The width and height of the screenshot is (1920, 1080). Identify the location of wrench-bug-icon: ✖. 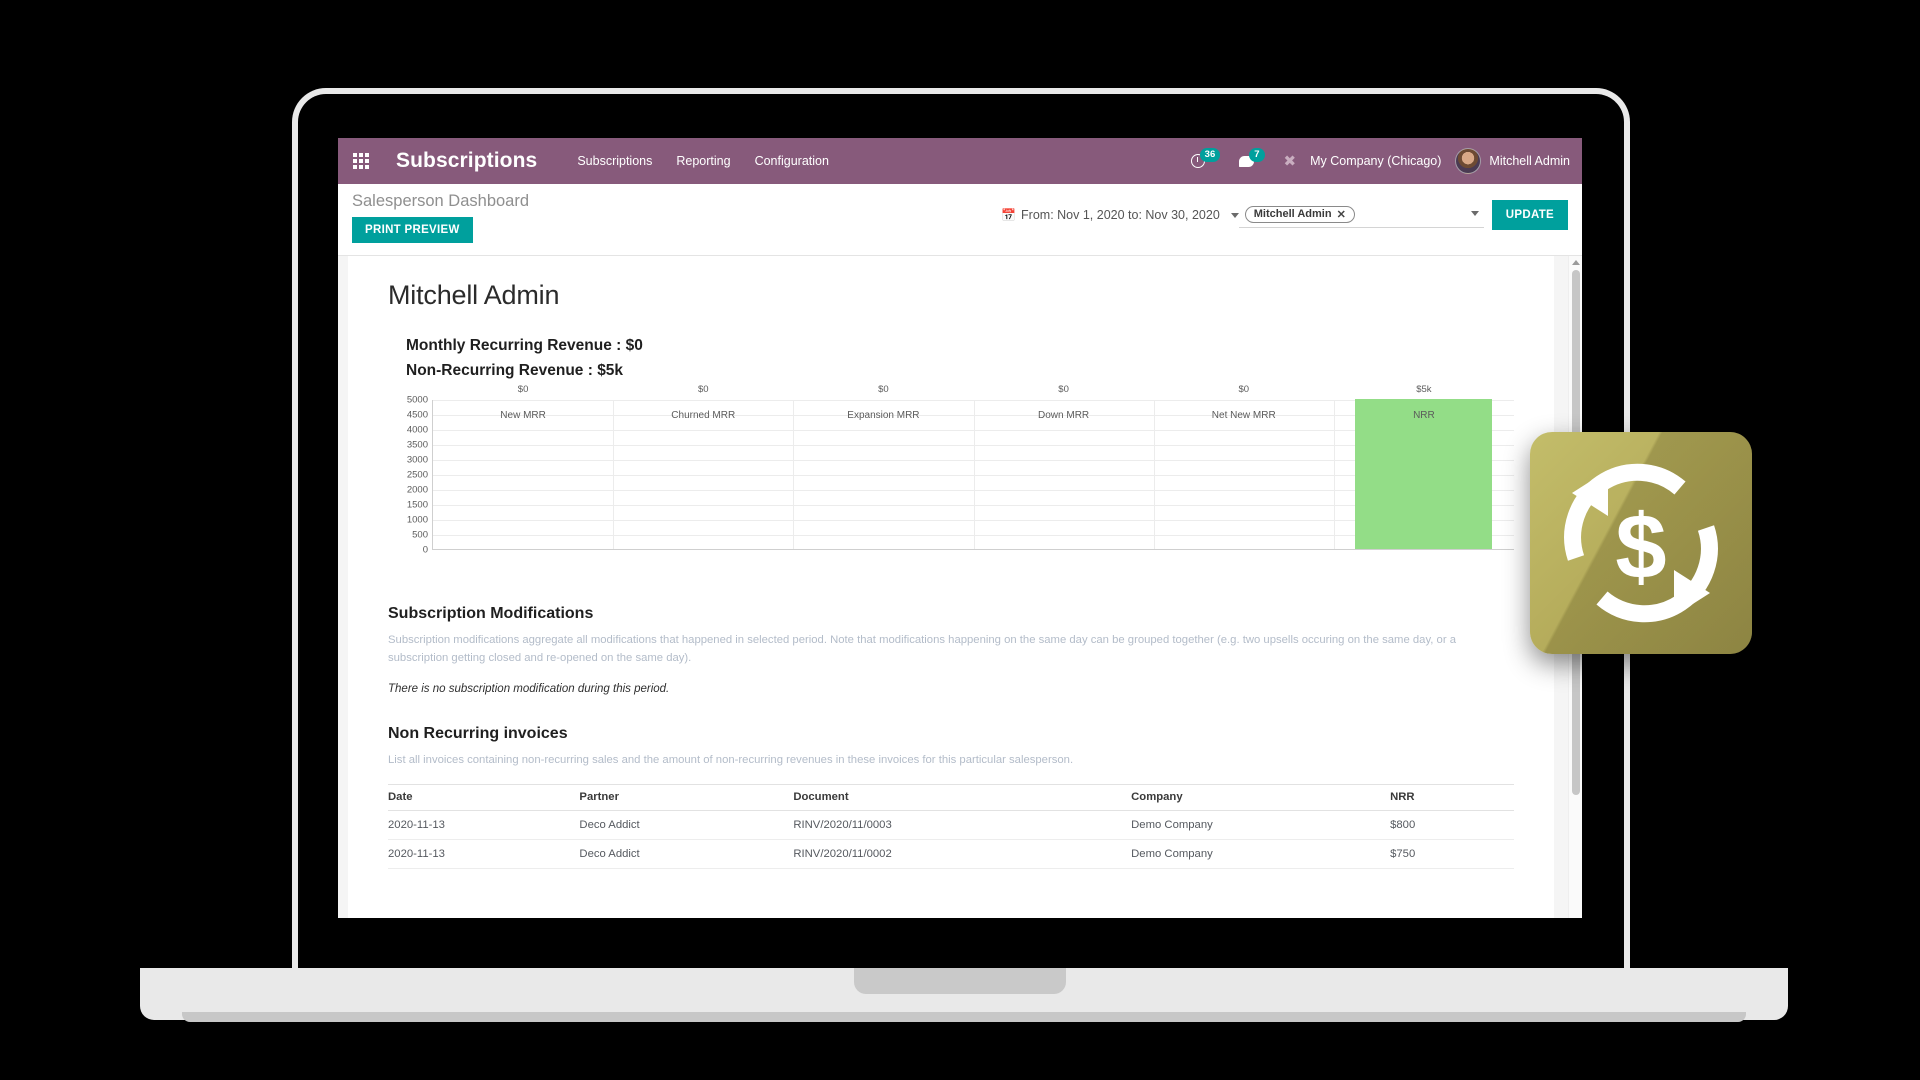
(1290, 161).